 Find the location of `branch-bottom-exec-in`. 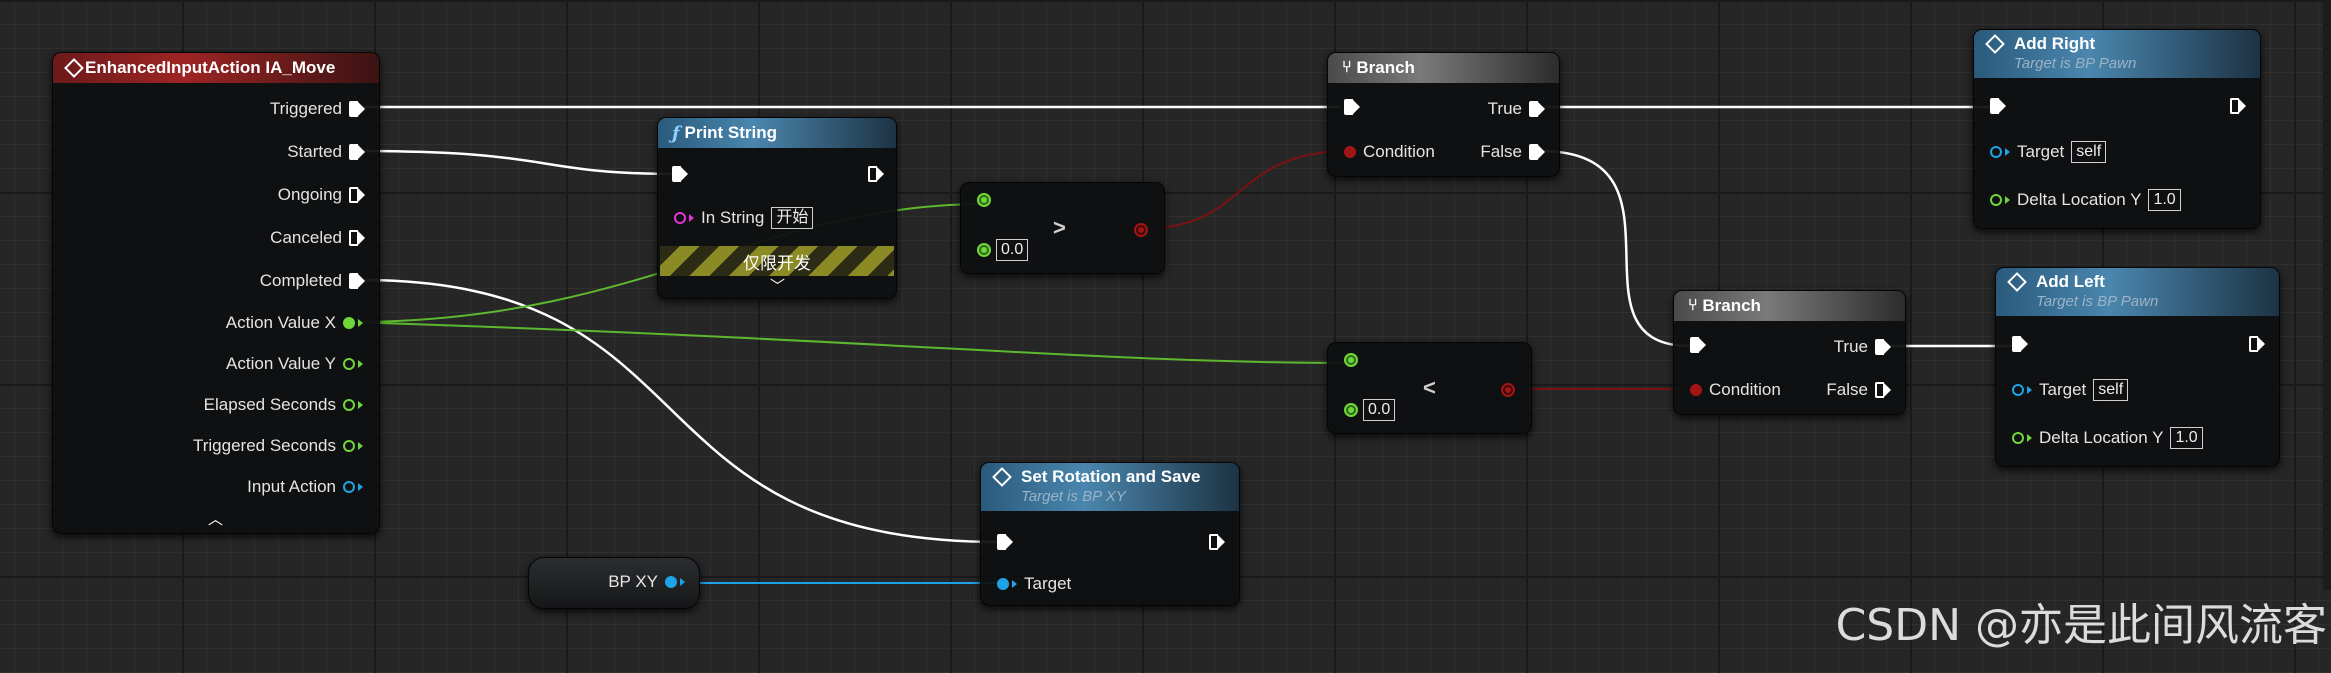

branch-bottom-exec-in is located at coordinates (1698, 345).